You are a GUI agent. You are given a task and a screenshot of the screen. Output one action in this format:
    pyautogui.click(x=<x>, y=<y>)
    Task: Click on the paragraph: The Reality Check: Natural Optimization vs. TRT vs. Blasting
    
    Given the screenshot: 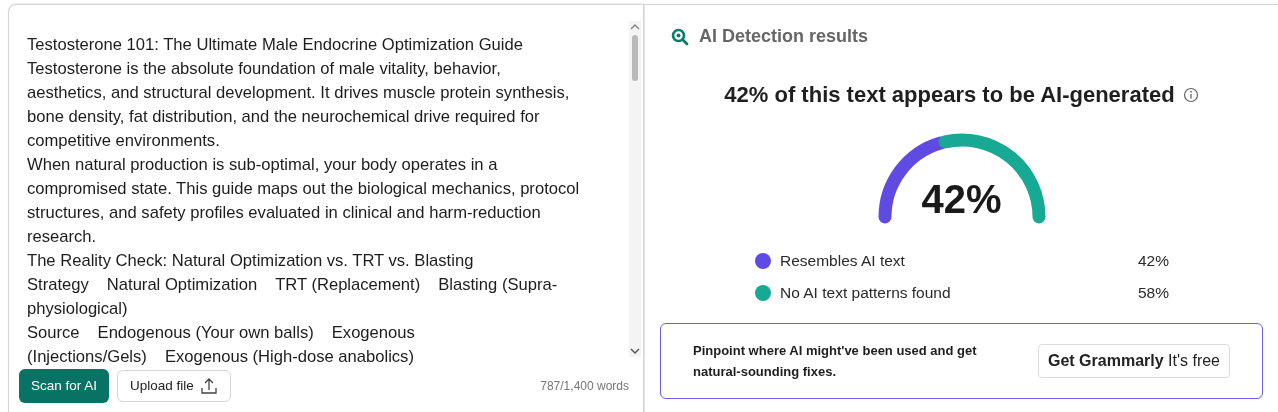 What is the action you would take?
    pyautogui.click(x=251, y=261)
    